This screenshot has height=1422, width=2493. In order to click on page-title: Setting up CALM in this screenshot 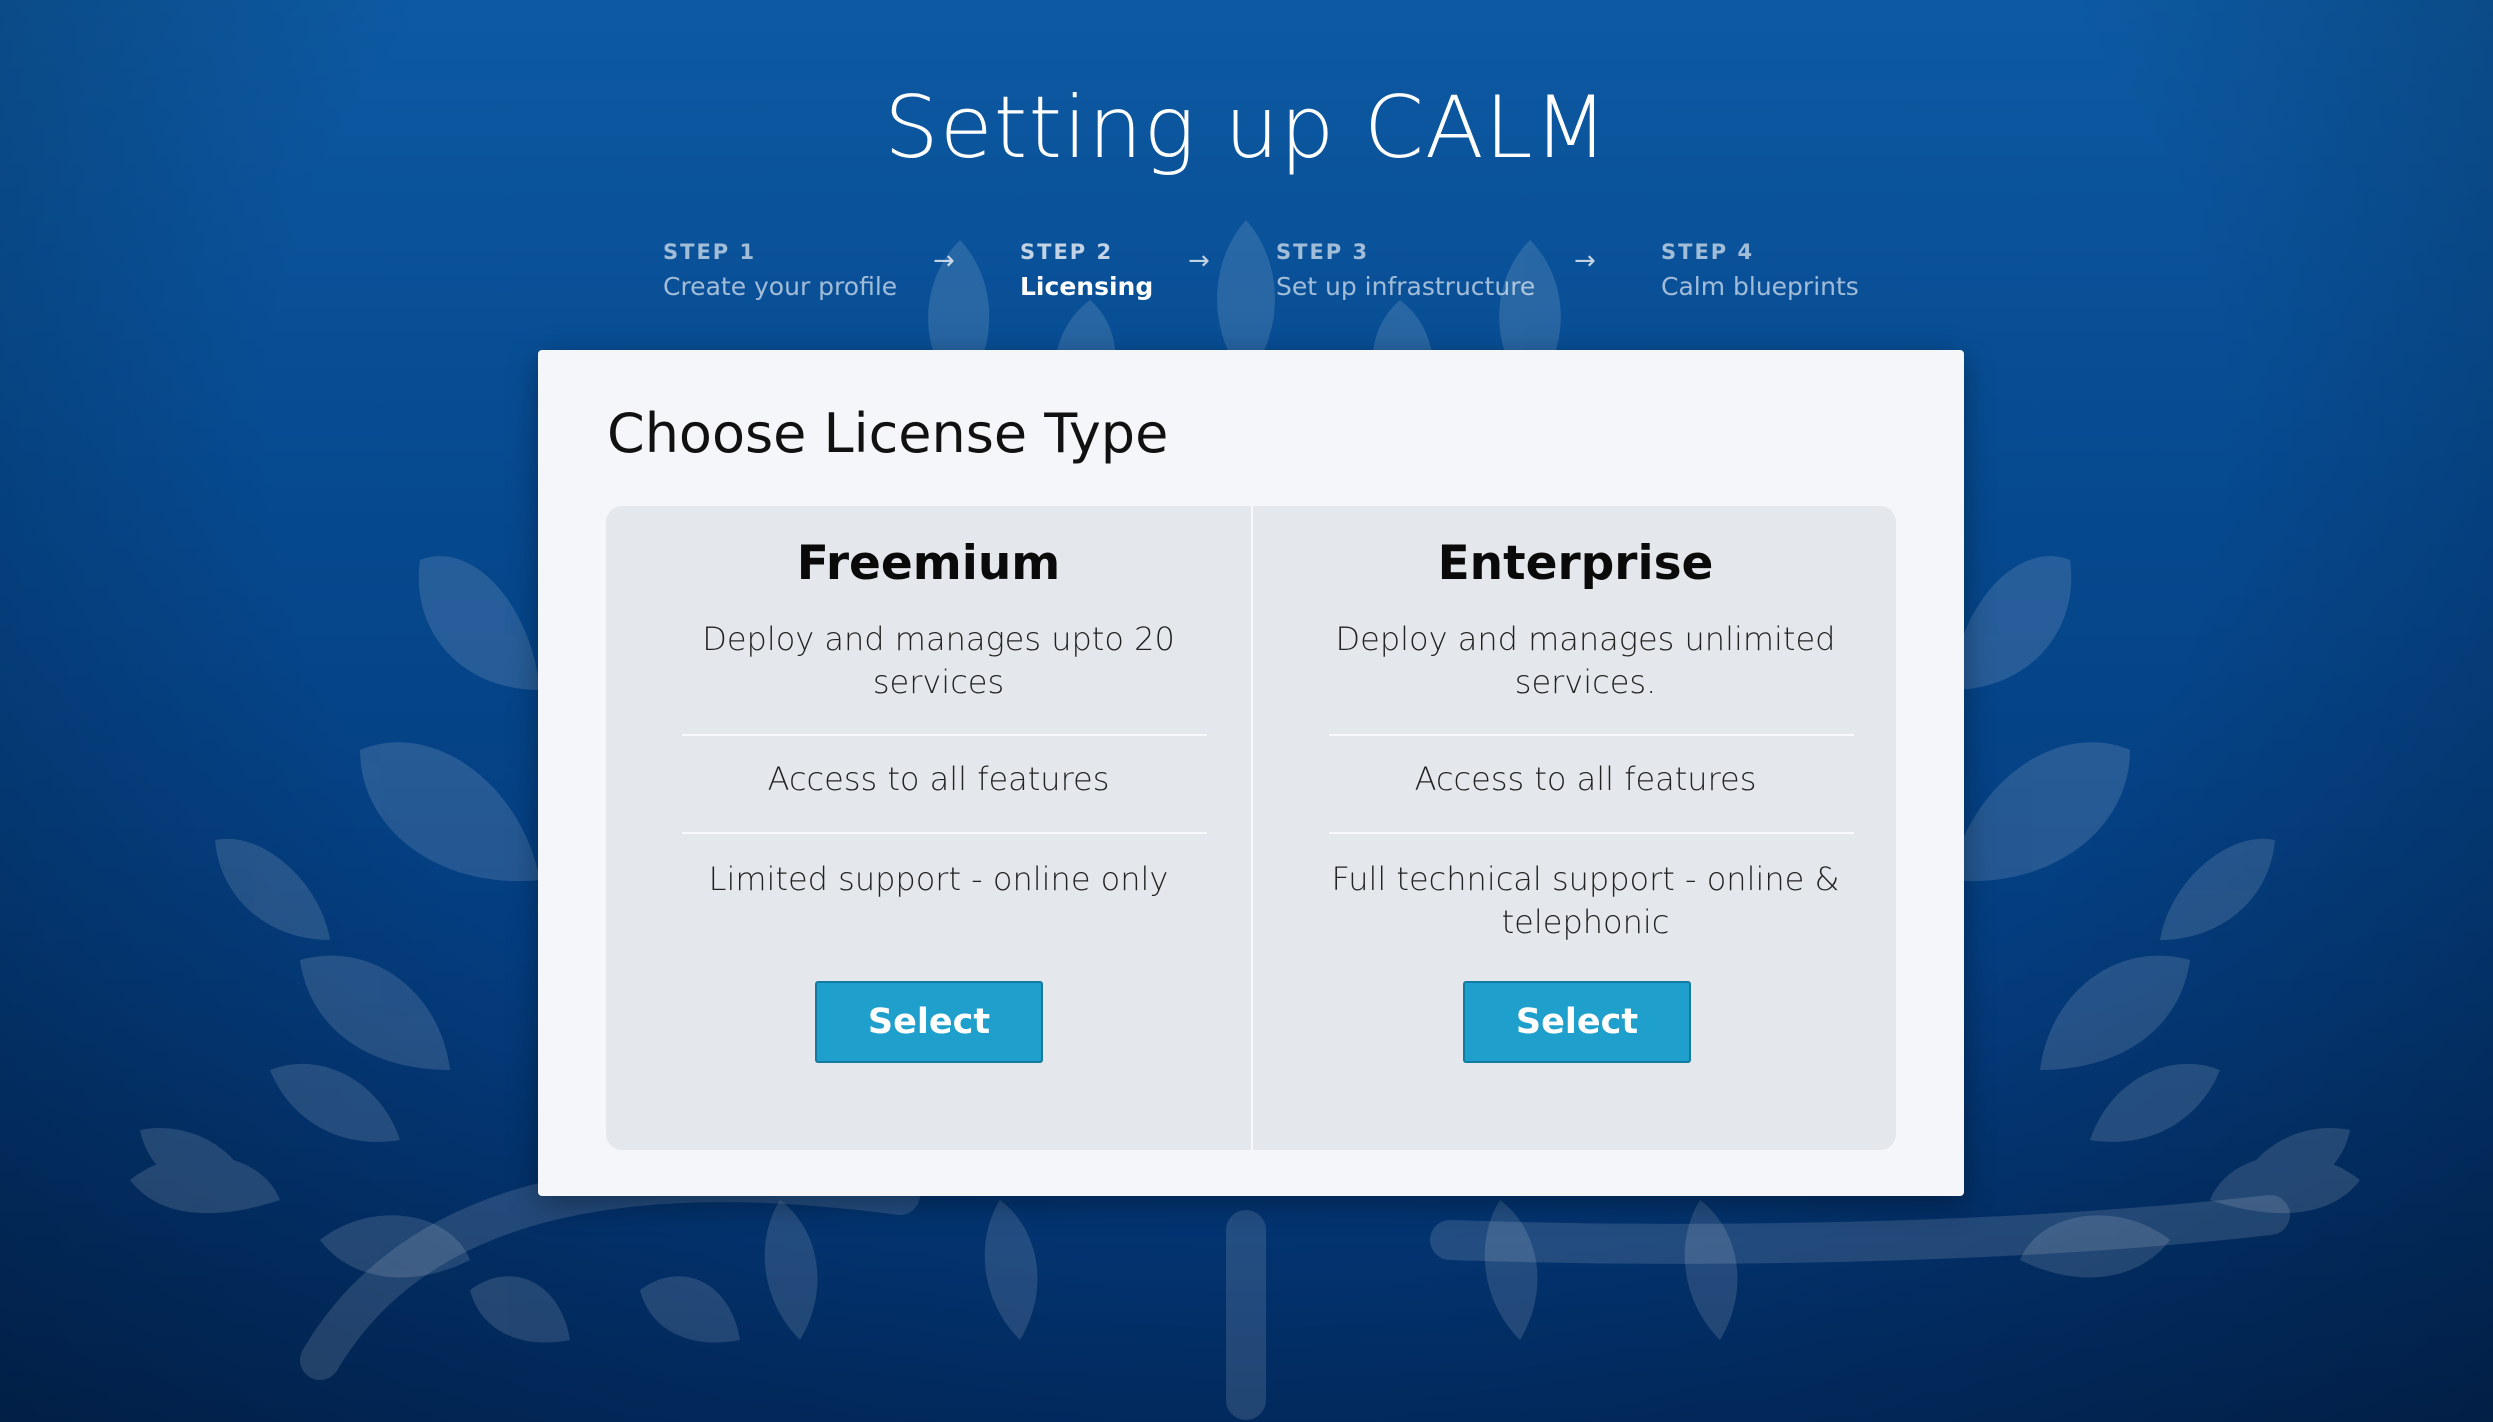, I will do `click(1246, 128)`.